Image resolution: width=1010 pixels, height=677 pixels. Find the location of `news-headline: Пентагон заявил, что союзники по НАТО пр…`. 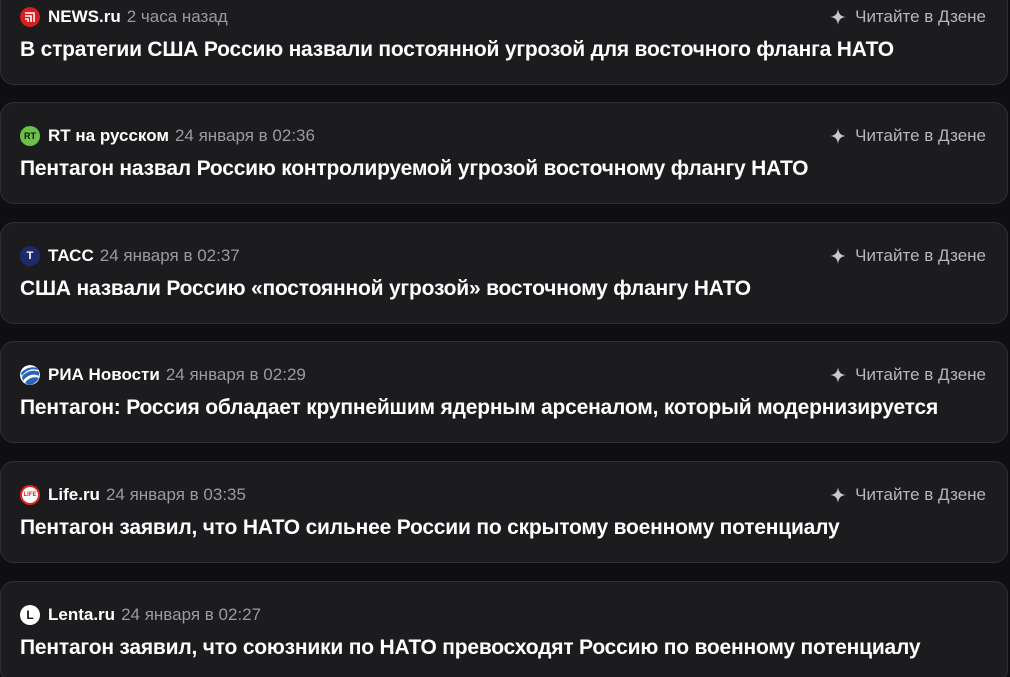

news-headline: Пентагон заявил, что союзники по НАТО пр… is located at coordinates (503, 648).